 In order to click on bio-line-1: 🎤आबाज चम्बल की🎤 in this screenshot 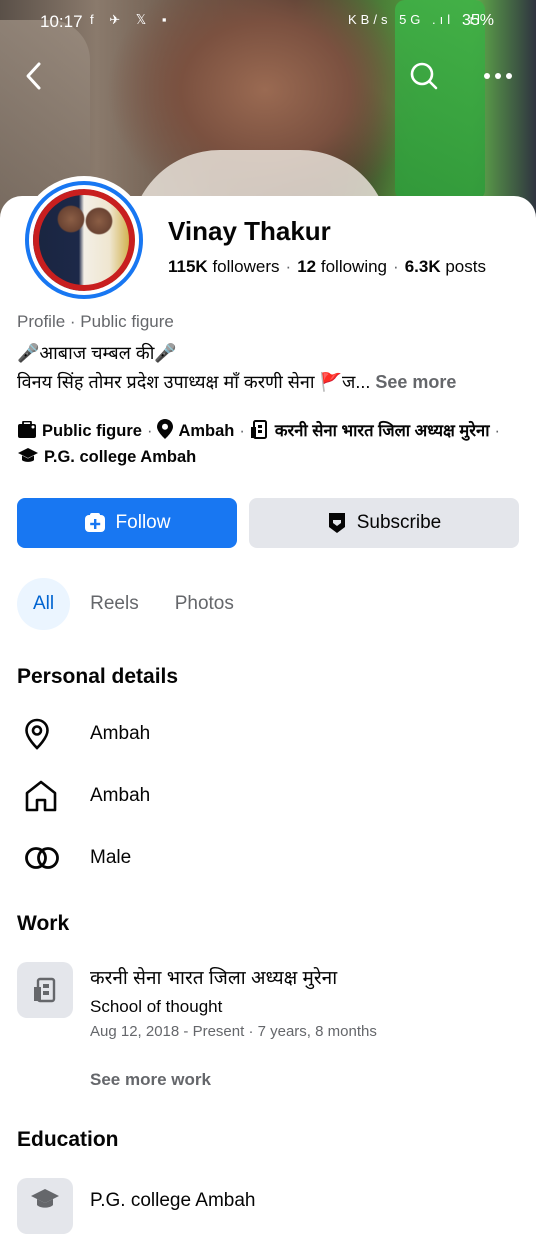, I will do `click(97, 353)`.